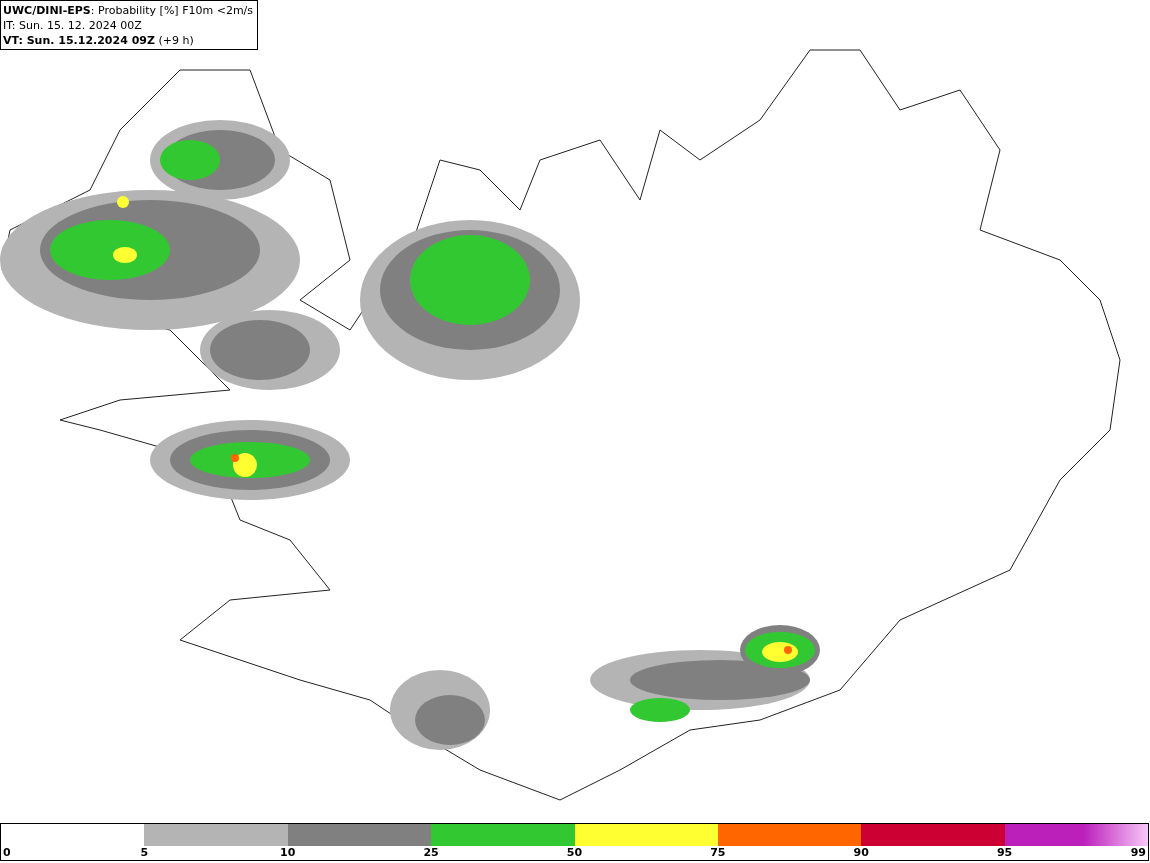 The image size is (1150, 863). Describe the element at coordinates (718, 853) in the screenshot. I see `legend-label: 75` at that location.